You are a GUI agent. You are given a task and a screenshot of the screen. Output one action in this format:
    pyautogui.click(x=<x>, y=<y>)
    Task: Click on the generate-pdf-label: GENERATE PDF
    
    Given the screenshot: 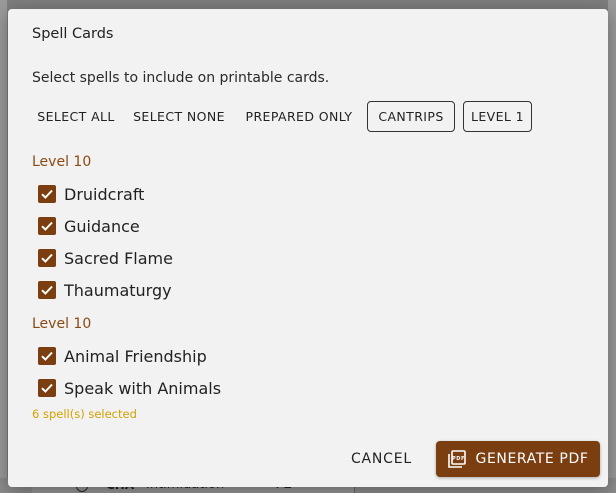 What is the action you would take?
    pyautogui.click(x=532, y=459)
    